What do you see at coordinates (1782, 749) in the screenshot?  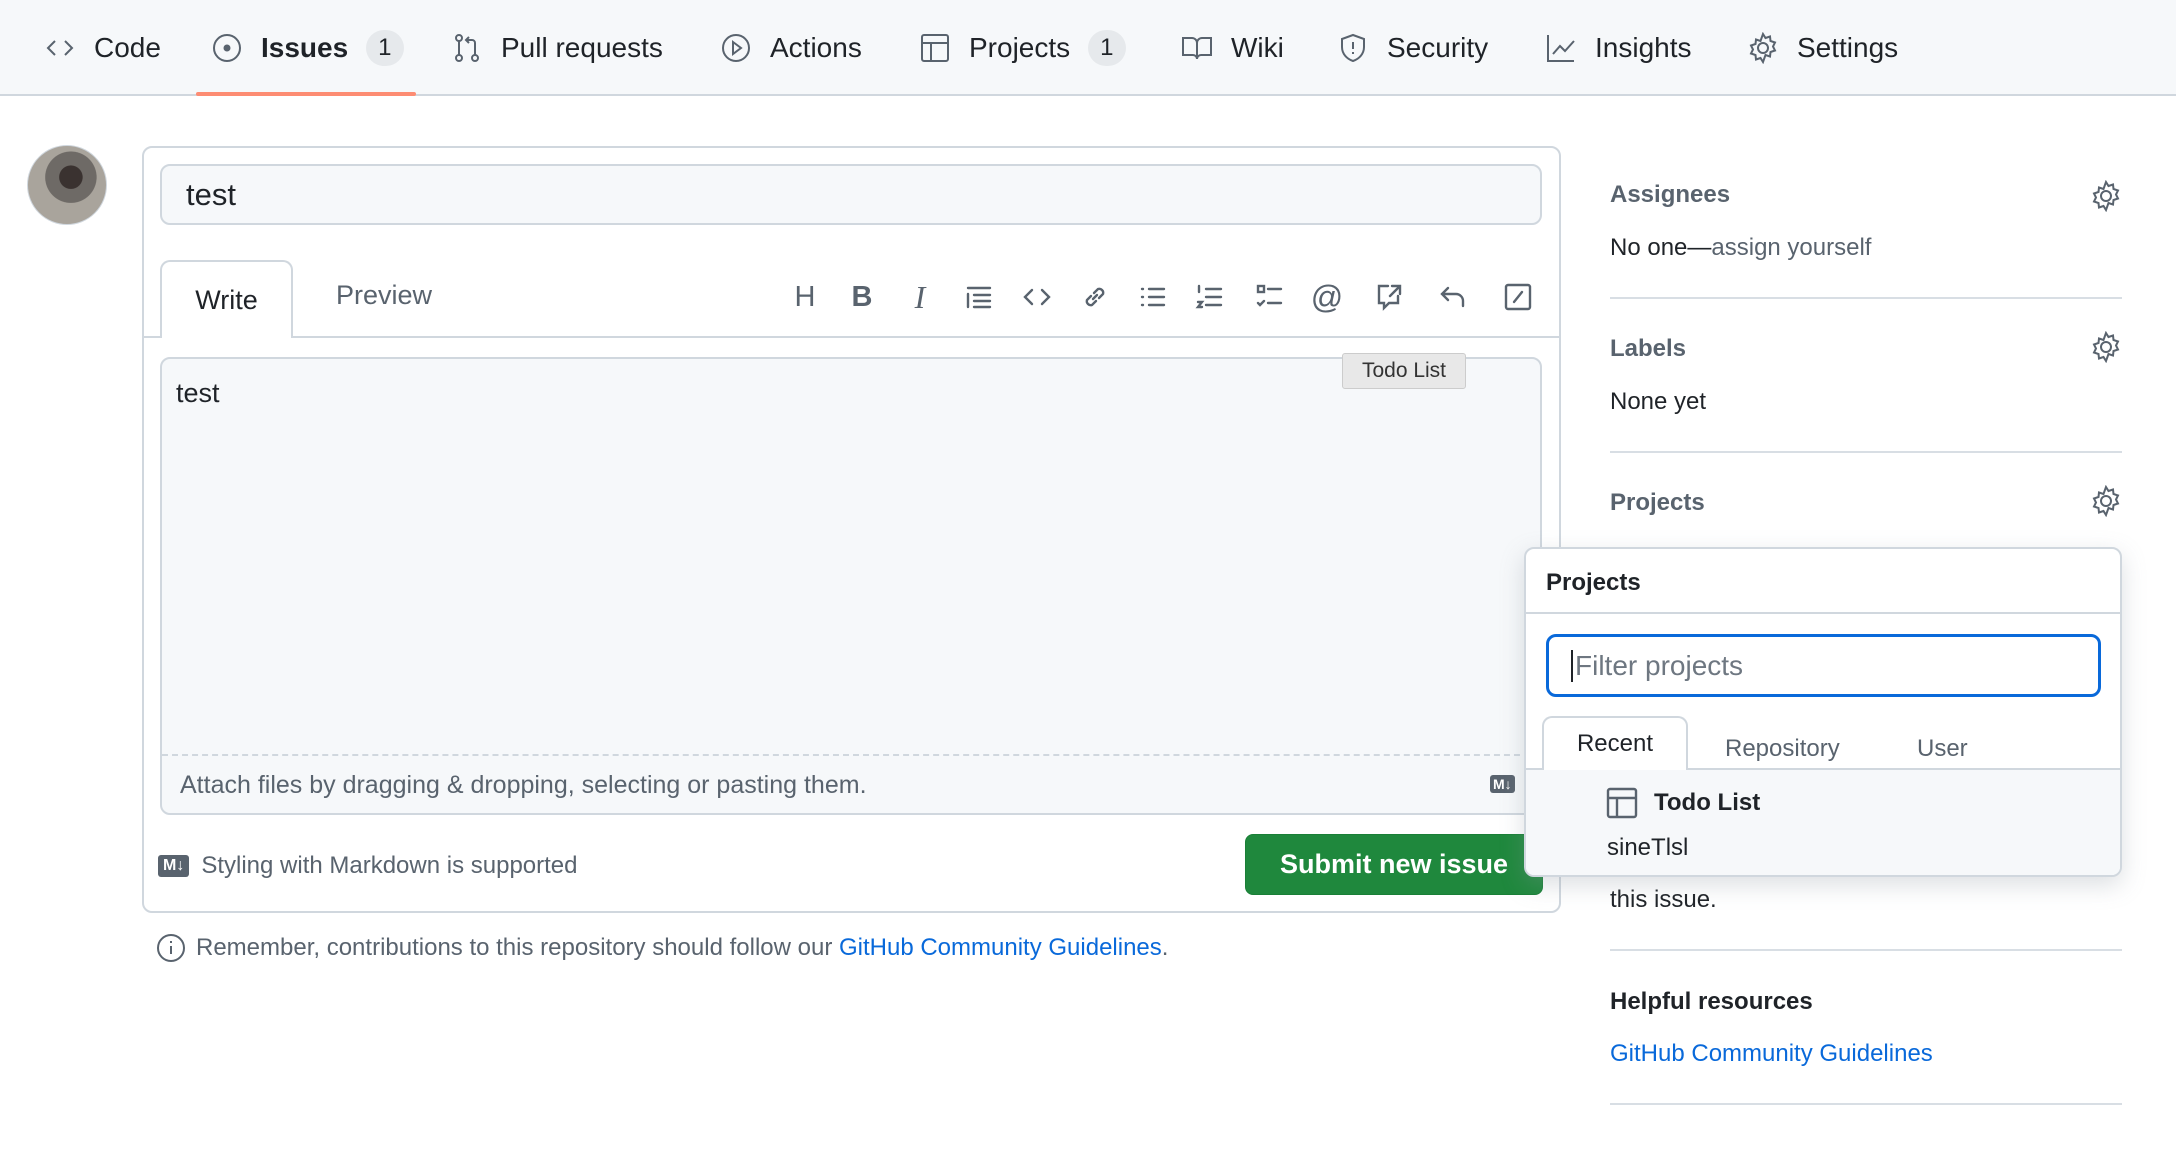 I see `tab-repository: Repository` at bounding box center [1782, 749].